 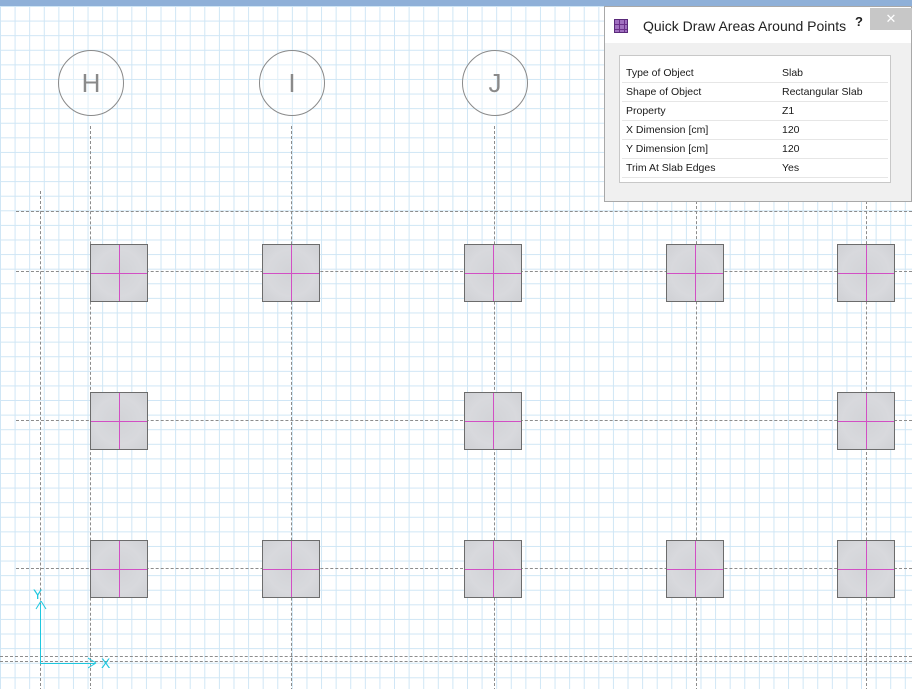 I want to click on grid-bubble-i: I, so click(x=292, y=83).